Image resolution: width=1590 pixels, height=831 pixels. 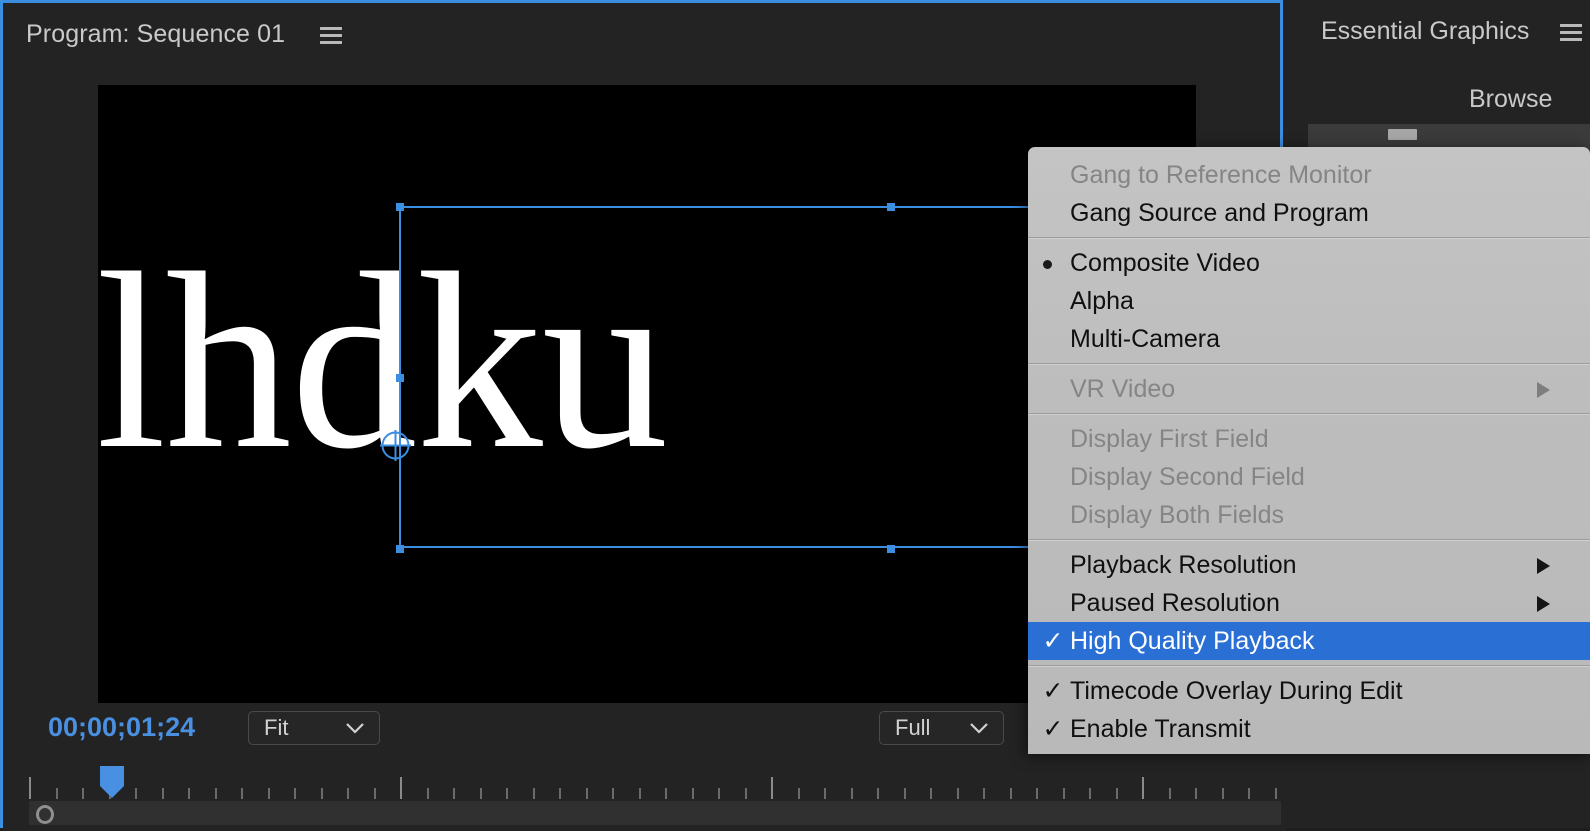 I want to click on menu-item: ✓ Timecode Overlay During Edit, so click(x=1309, y=691).